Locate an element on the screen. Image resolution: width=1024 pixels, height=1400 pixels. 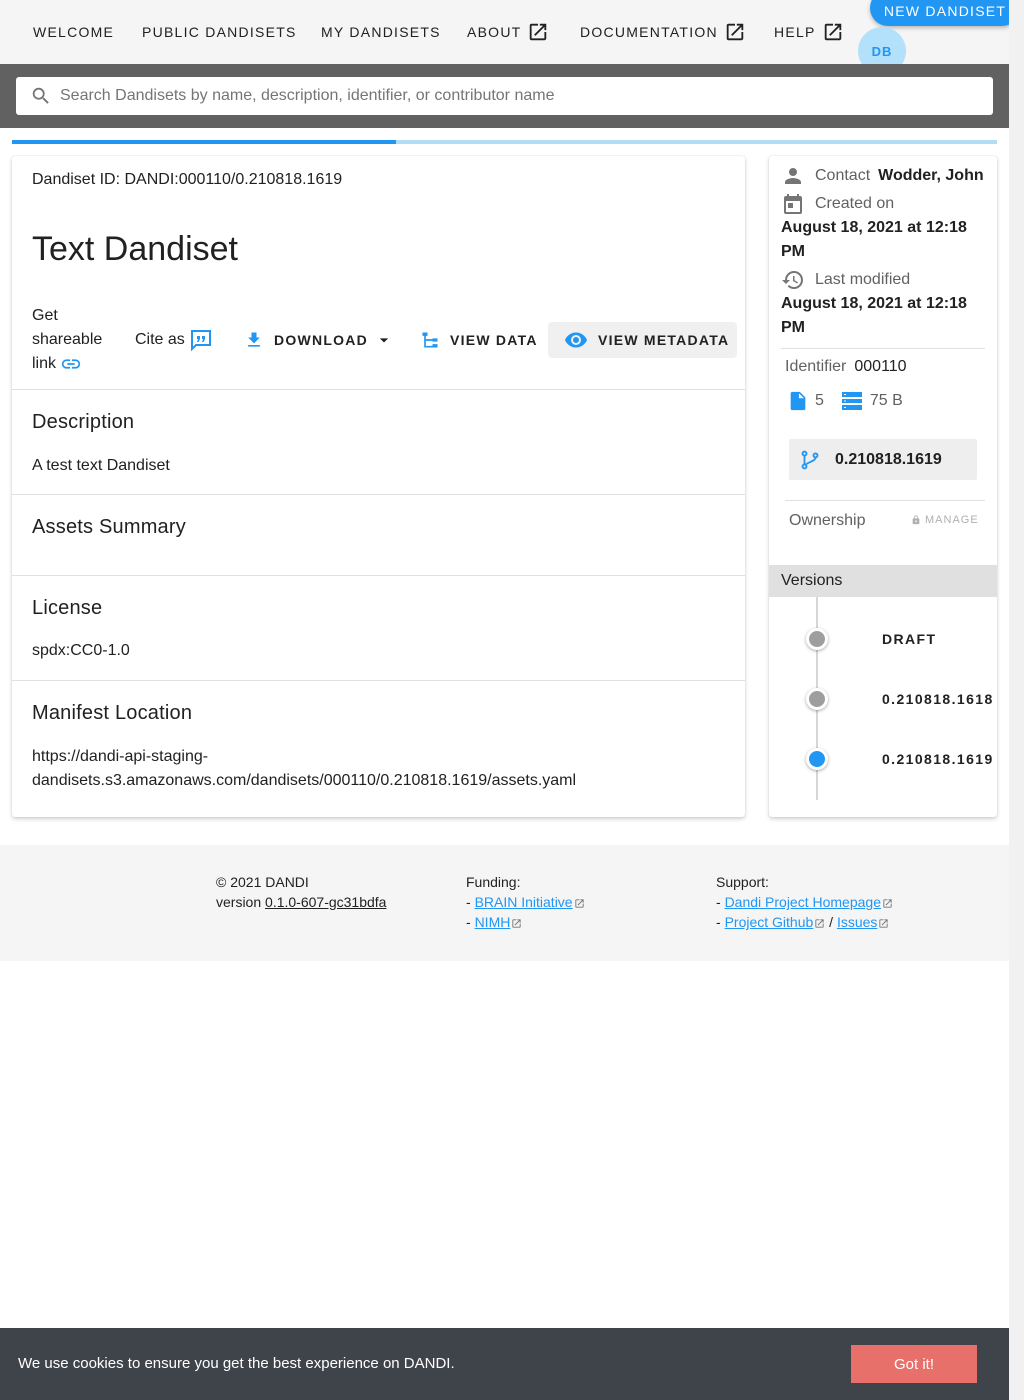
search-bar is located at coordinates (504, 96).